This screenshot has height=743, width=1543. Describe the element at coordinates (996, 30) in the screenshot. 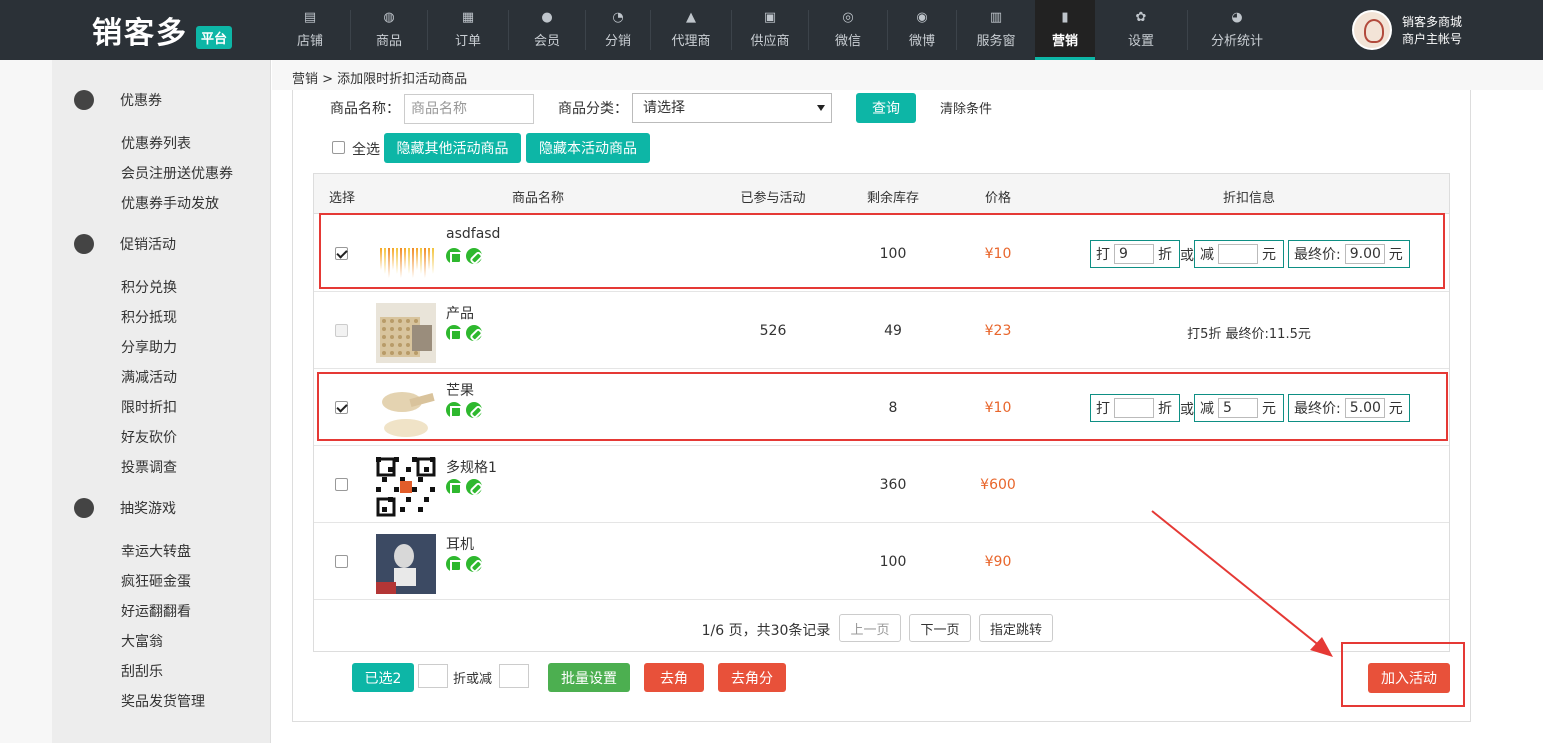

I see `nav-item-9: ▥ 服务窗` at that location.